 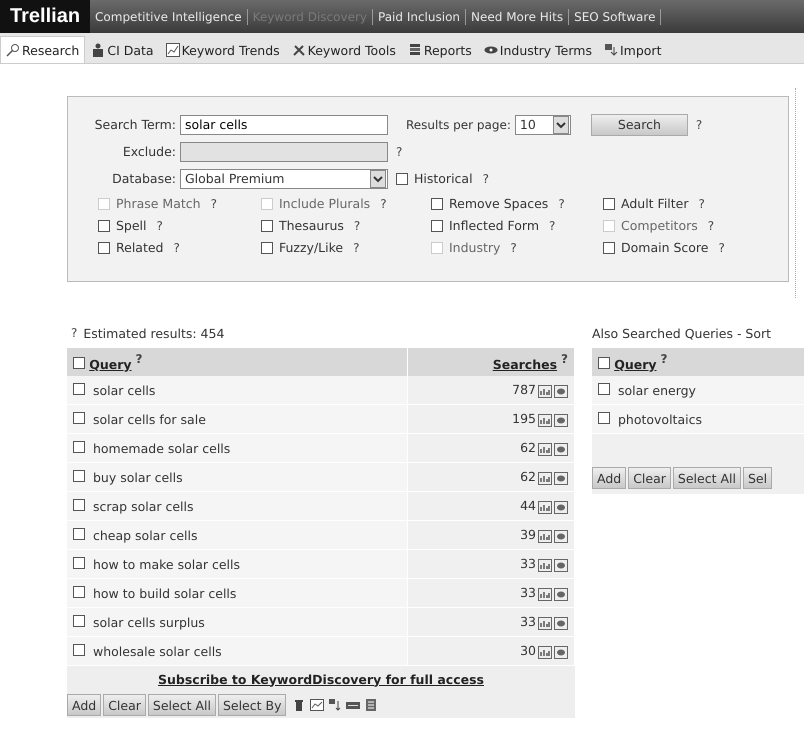 What do you see at coordinates (458, 125) in the screenshot?
I see `field-label: Results per page:` at bounding box center [458, 125].